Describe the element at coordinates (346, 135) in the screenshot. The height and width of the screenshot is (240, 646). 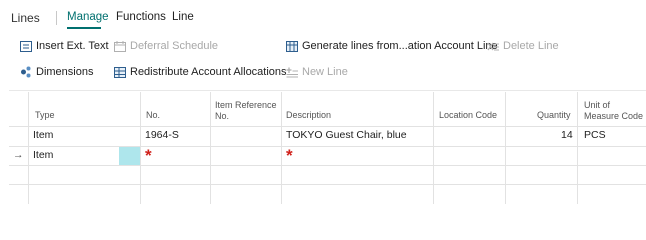
I see `cell-description: TOKYO Guest Chair, blue` at that location.